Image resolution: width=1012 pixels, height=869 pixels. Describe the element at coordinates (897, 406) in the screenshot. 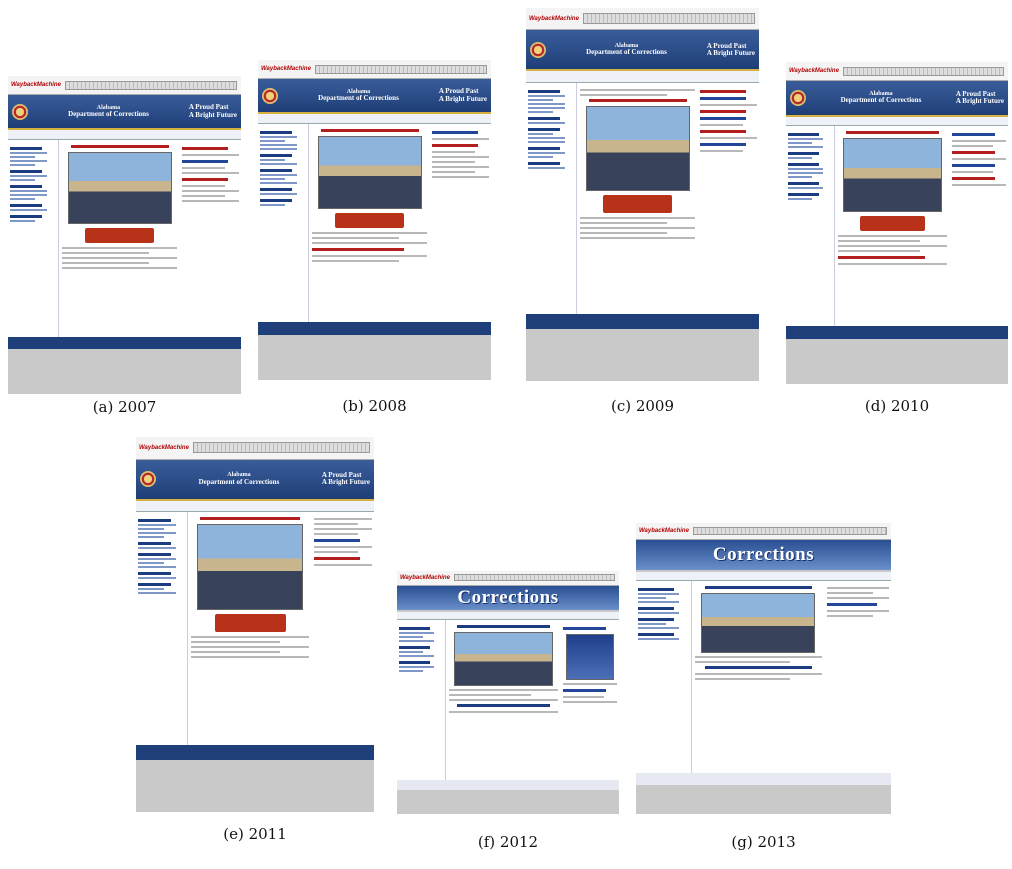

I see `caption: (d) 2010` at that location.